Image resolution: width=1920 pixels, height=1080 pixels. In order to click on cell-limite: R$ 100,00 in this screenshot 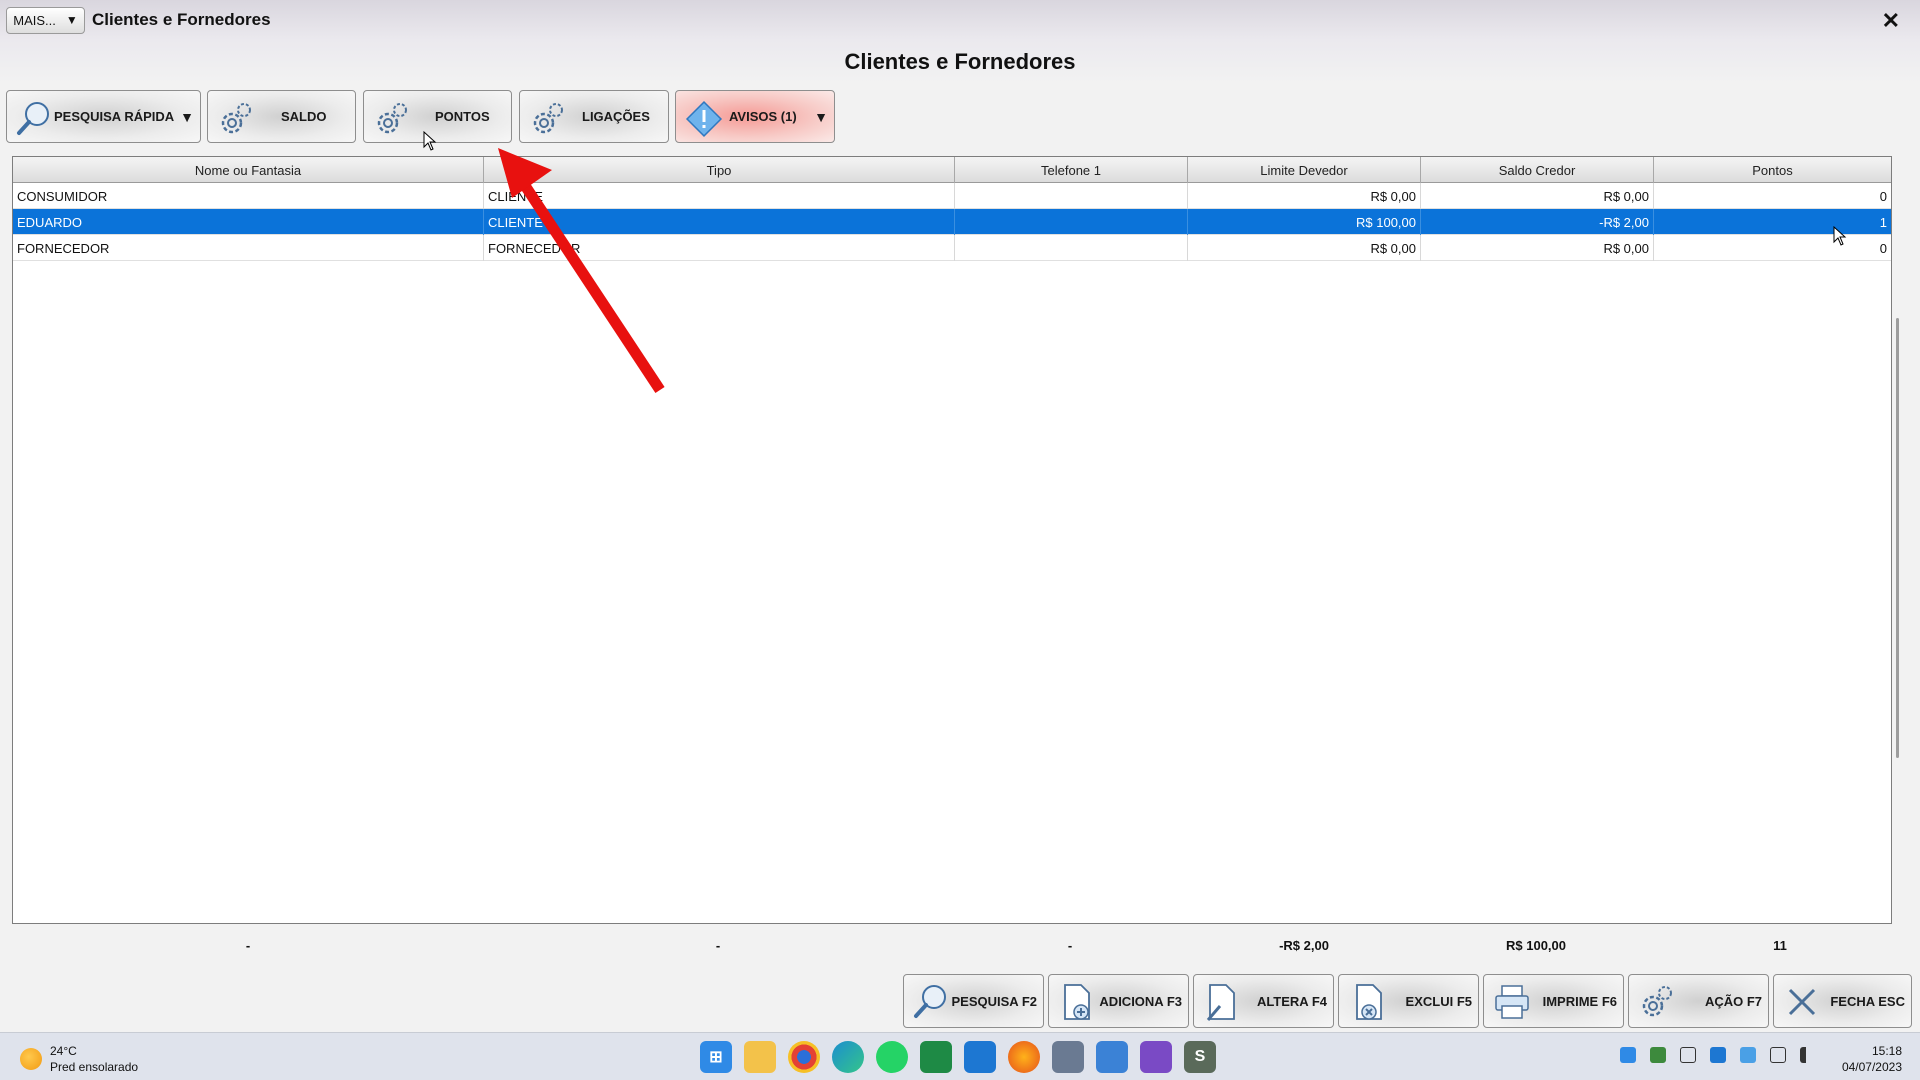, I will do `click(1304, 222)`.